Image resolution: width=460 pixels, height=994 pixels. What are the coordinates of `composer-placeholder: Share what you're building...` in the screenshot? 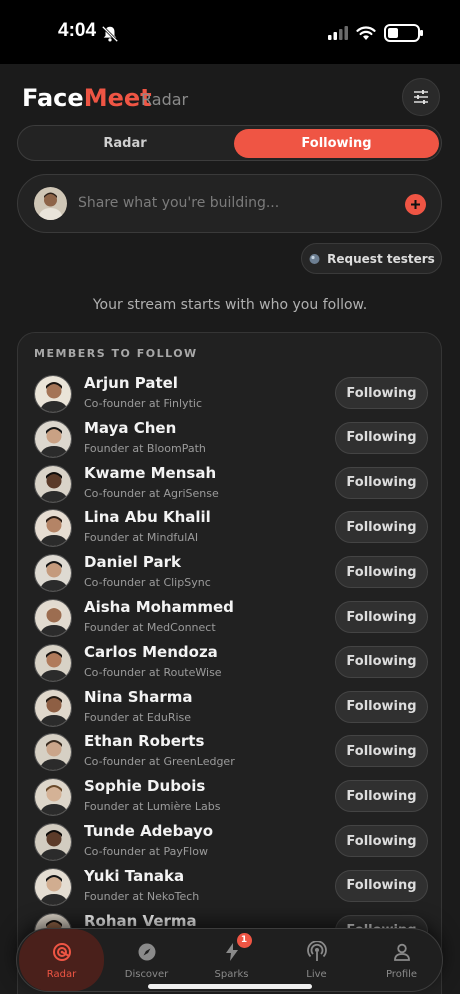 It's located at (179, 203).